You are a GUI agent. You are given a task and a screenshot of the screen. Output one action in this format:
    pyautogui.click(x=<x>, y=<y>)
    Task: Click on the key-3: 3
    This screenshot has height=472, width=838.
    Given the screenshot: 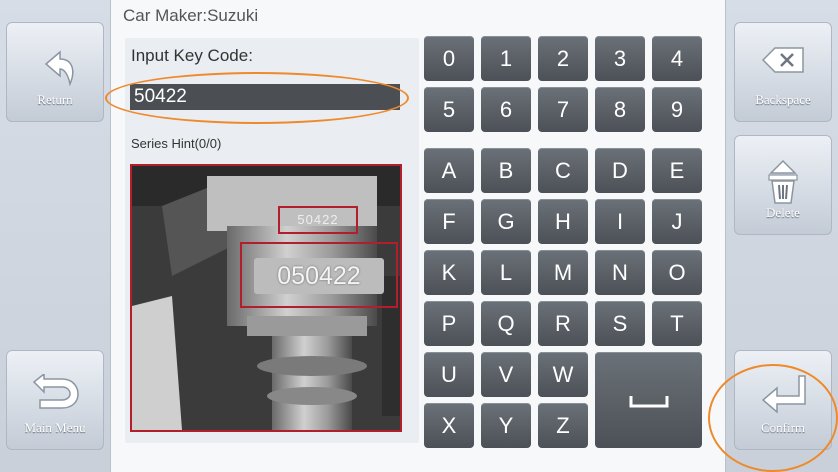 What is the action you would take?
    pyautogui.click(x=620, y=58)
    